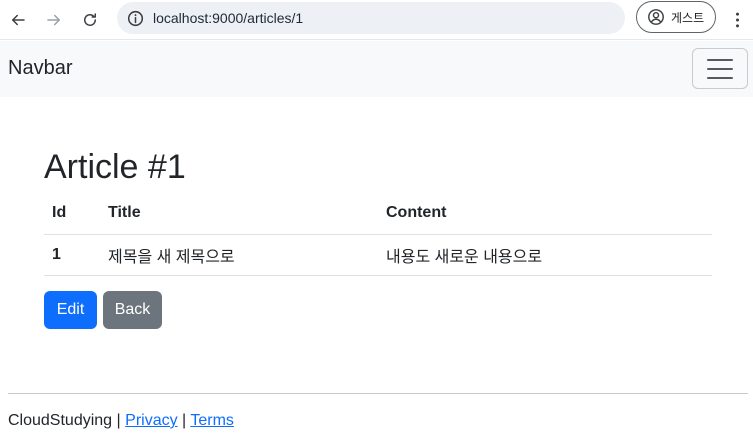  I want to click on user-circle-icon, so click(656, 17).